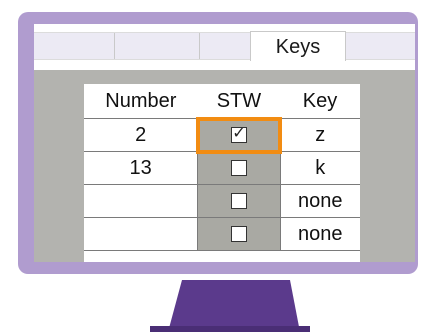 This screenshot has width=438, height=332. What do you see at coordinates (298, 46) in the screenshot?
I see `tab-keys: Keys` at bounding box center [298, 46].